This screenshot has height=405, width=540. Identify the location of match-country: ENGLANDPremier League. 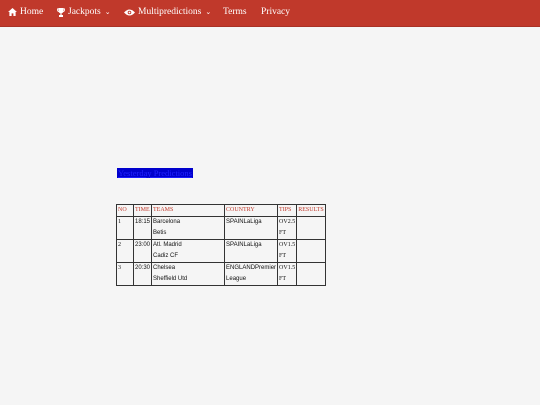
(251, 274).